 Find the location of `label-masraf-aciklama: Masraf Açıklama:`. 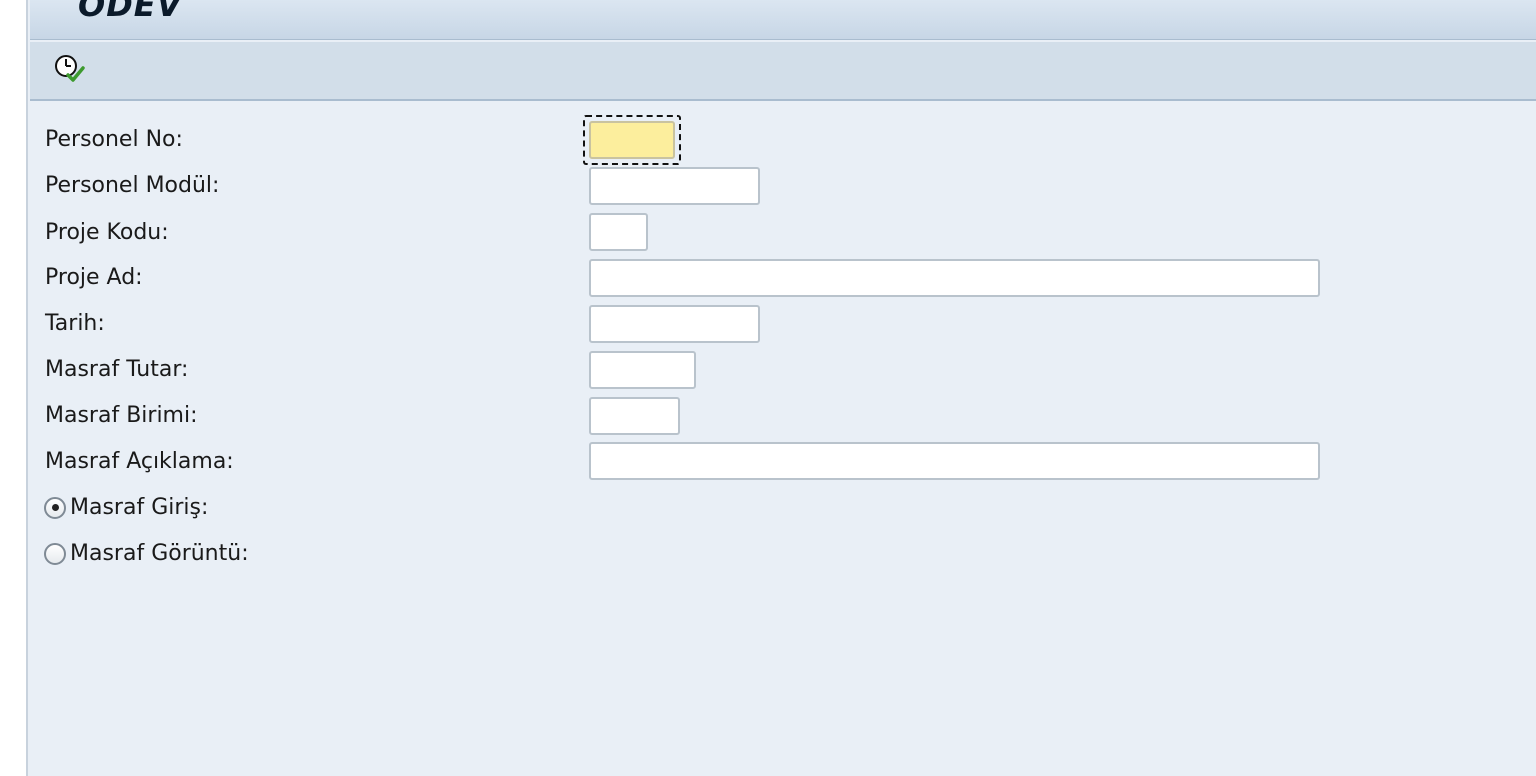

label-masraf-aciklama: Masraf Açıklama: is located at coordinates (139, 461).